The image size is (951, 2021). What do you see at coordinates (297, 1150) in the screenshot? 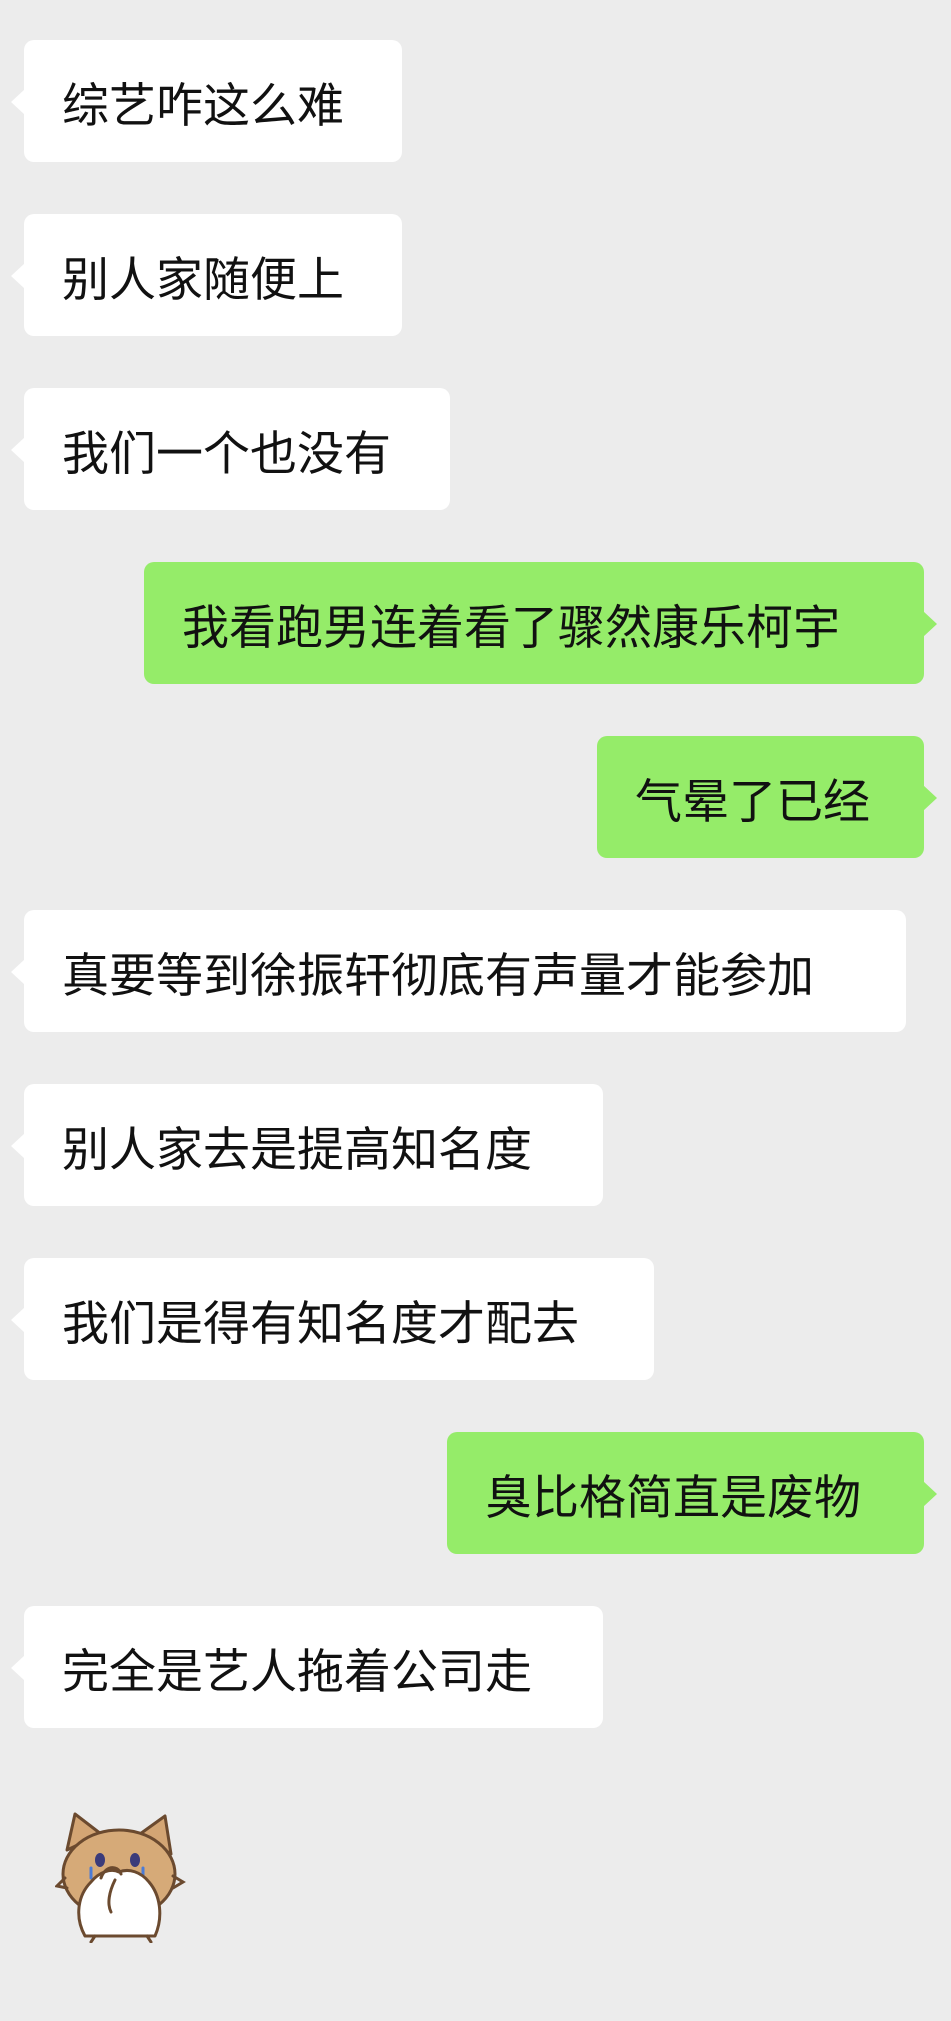
I see `message-text: 别人家去是提高知名度` at bounding box center [297, 1150].